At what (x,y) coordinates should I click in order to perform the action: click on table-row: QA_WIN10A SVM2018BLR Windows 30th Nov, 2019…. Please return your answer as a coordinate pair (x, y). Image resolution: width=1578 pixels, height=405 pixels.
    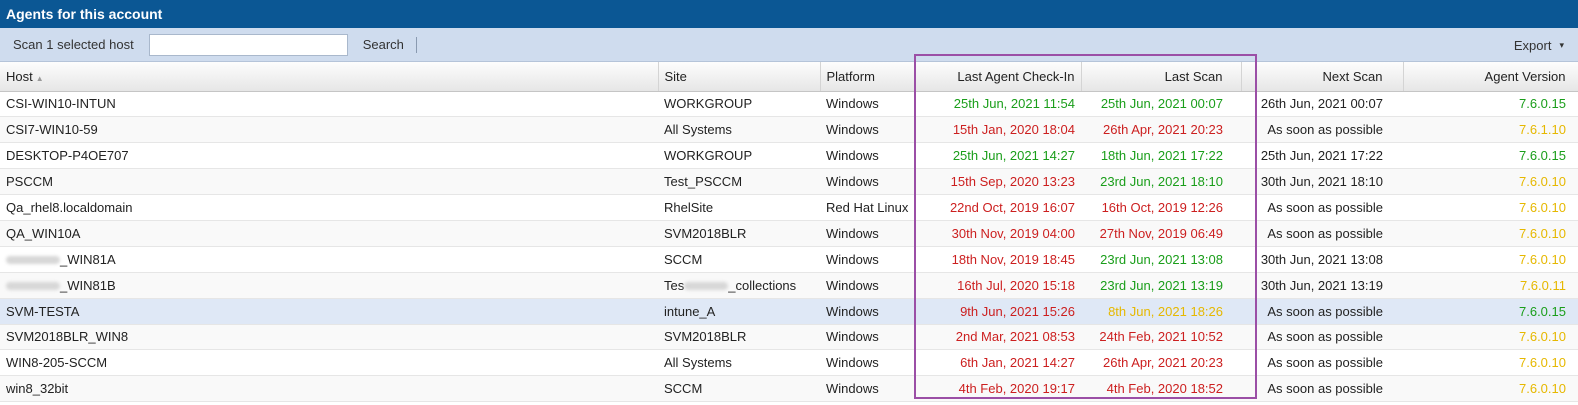
    Looking at the image, I should click on (789, 233).